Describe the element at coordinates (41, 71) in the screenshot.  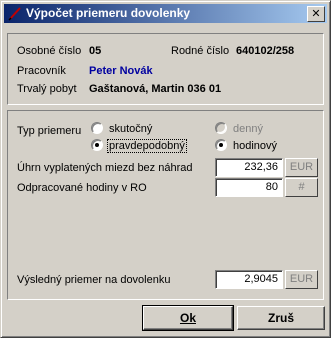
I see `worker-label: Pracovník` at that location.